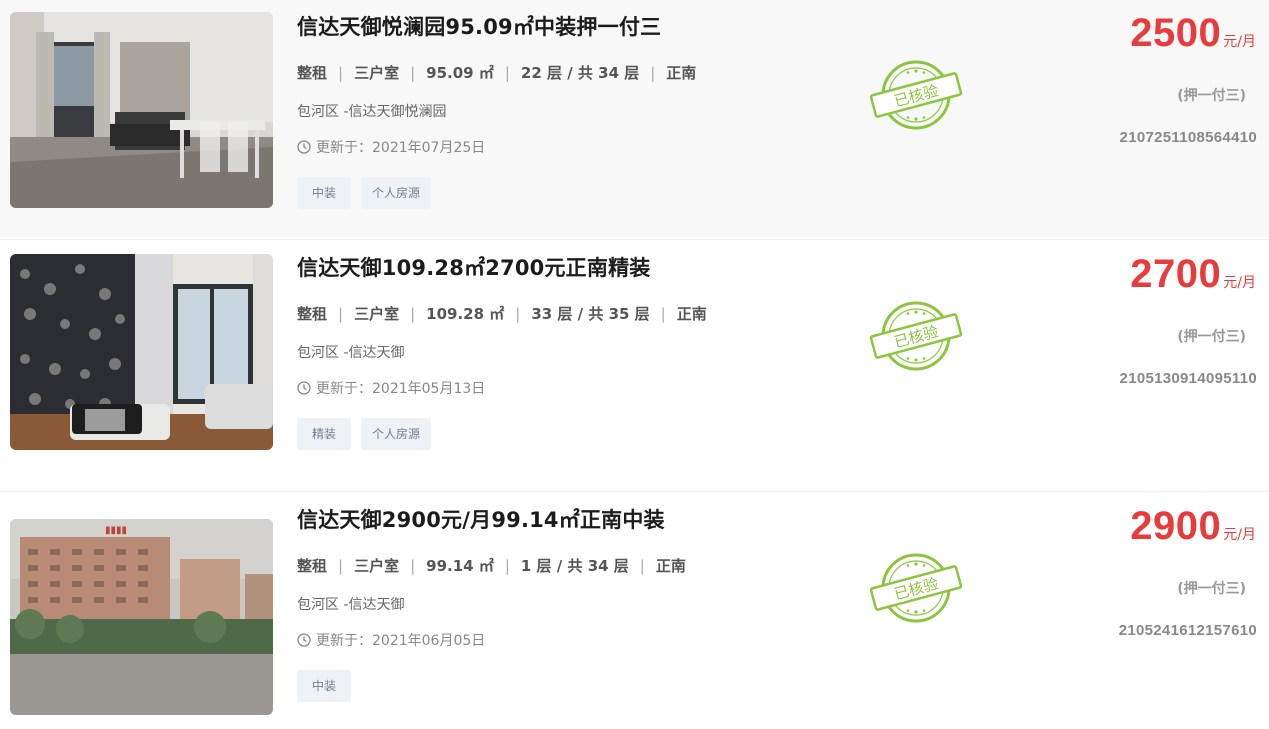 The height and width of the screenshot is (729, 1269). Describe the element at coordinates (574, 566) in the screenshot. I see `floor: 1 层 / 共 34 层` at that location.